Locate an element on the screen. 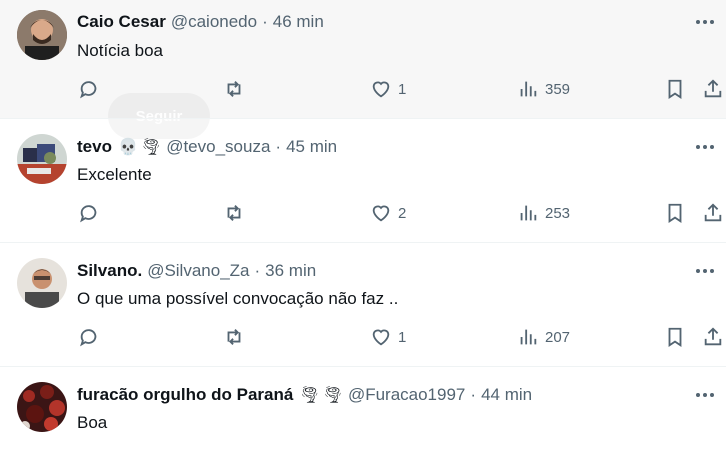 The width and height of the screenshot is (726, 449). view-count: 253 is located at coordinates (558, 213).